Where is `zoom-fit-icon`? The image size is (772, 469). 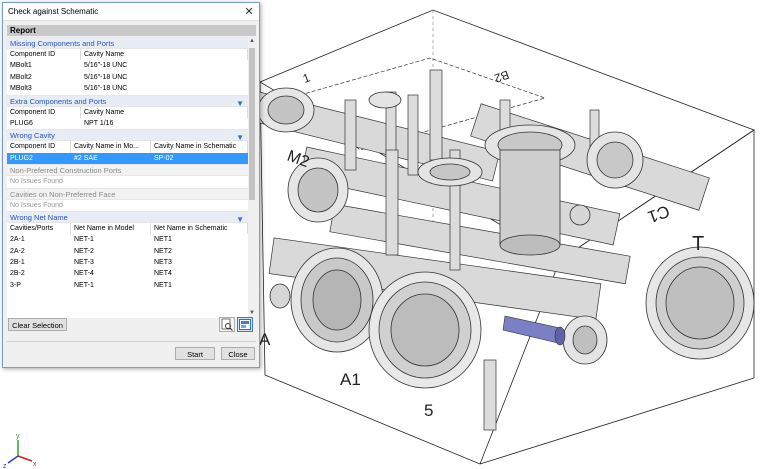
zoom-fit-icon is located at coordinates (227, 324).